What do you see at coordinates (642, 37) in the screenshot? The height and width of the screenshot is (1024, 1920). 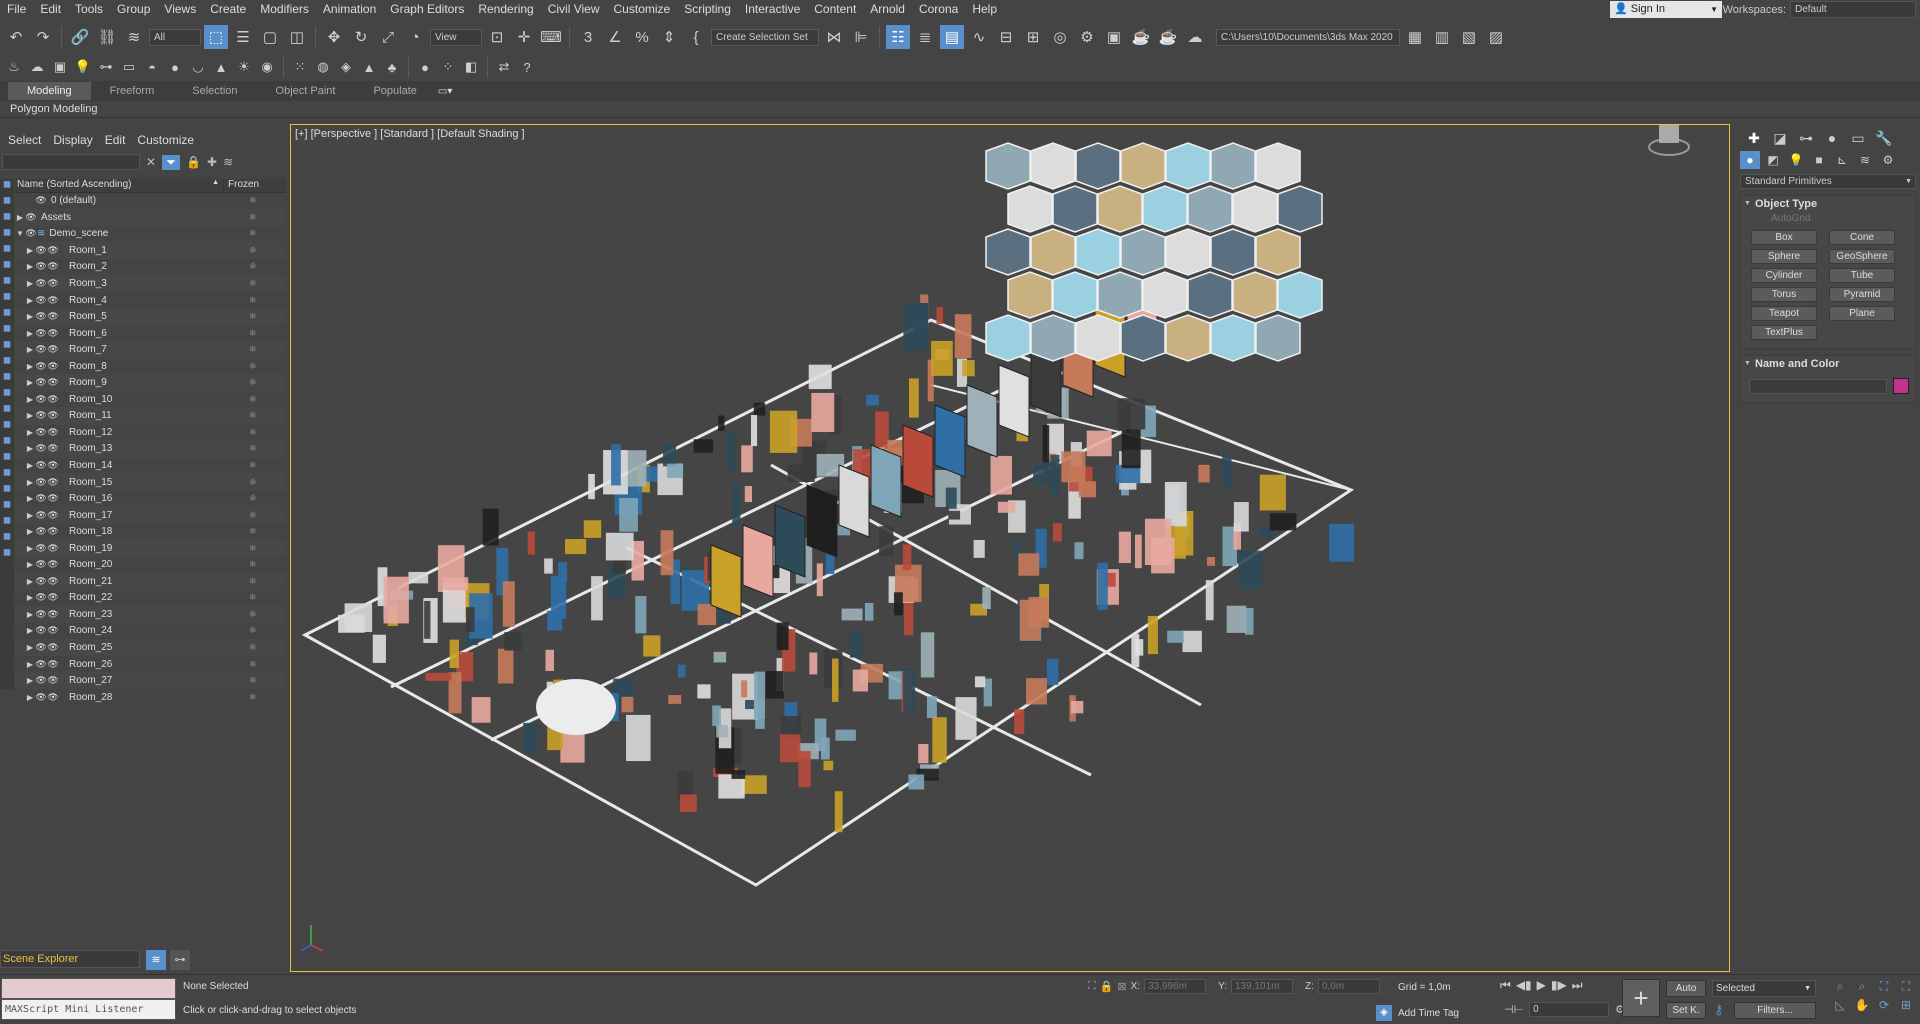 I see `percent-snap-icon: %` at bounding box center [642, 37].